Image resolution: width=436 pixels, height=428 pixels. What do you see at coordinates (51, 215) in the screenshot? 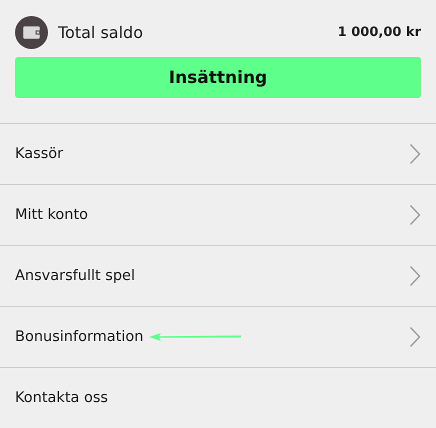
I see `menu-item-label: Mitt konto` at bounding box center [51, 215].